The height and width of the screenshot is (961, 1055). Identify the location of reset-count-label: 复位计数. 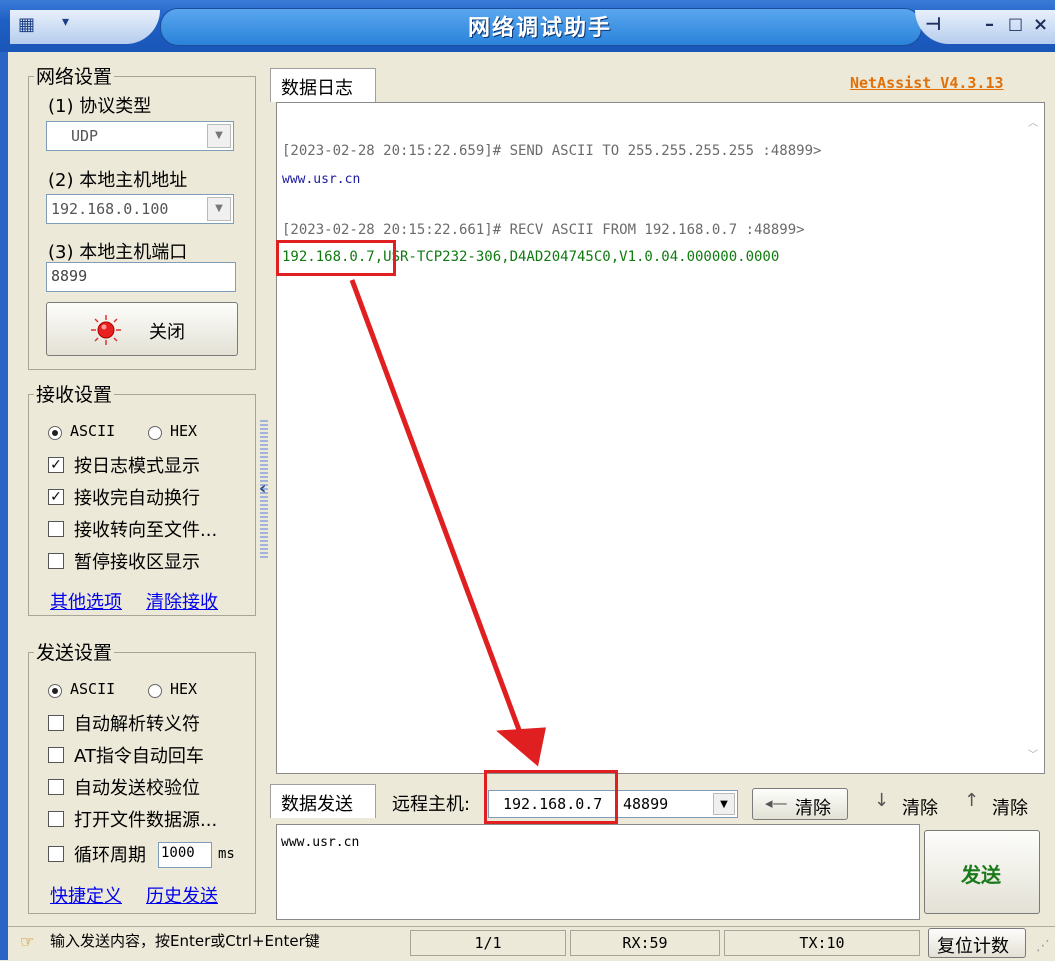
(973, 946).